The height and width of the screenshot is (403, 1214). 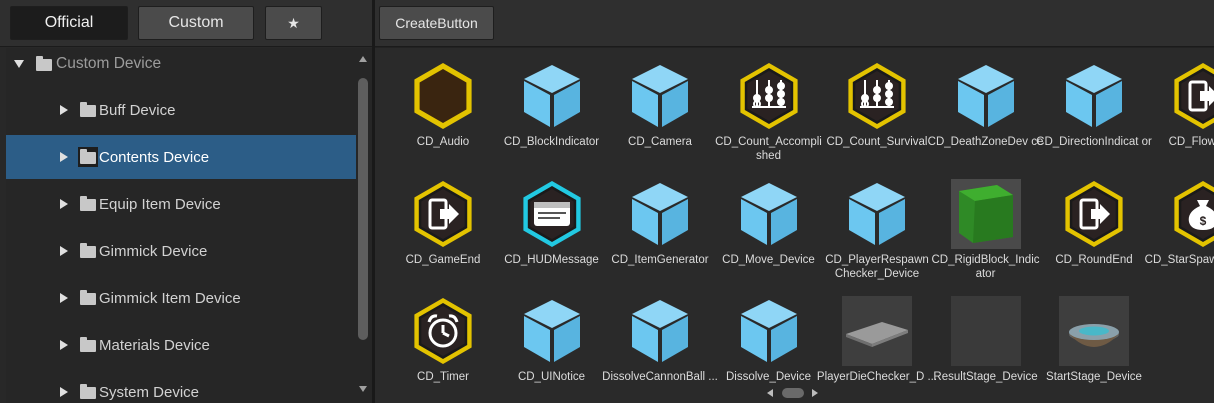 I want to click on category-toolbar: Official Custom ★, so click(x=186, y=23).